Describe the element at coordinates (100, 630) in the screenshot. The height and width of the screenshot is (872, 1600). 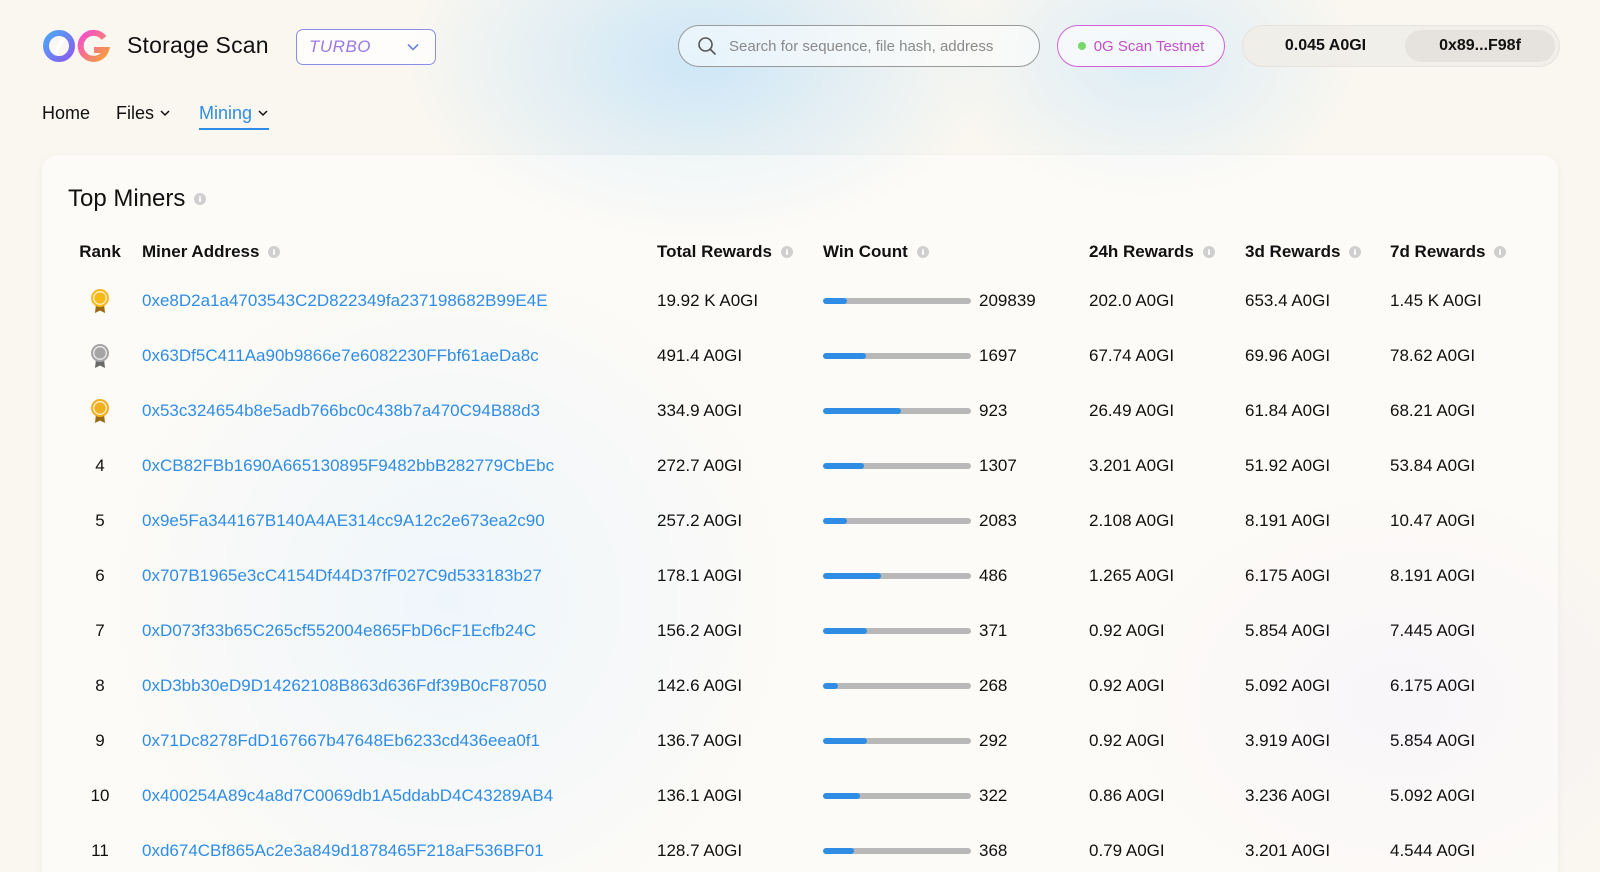
I see `rank-cell: 7` at that location.